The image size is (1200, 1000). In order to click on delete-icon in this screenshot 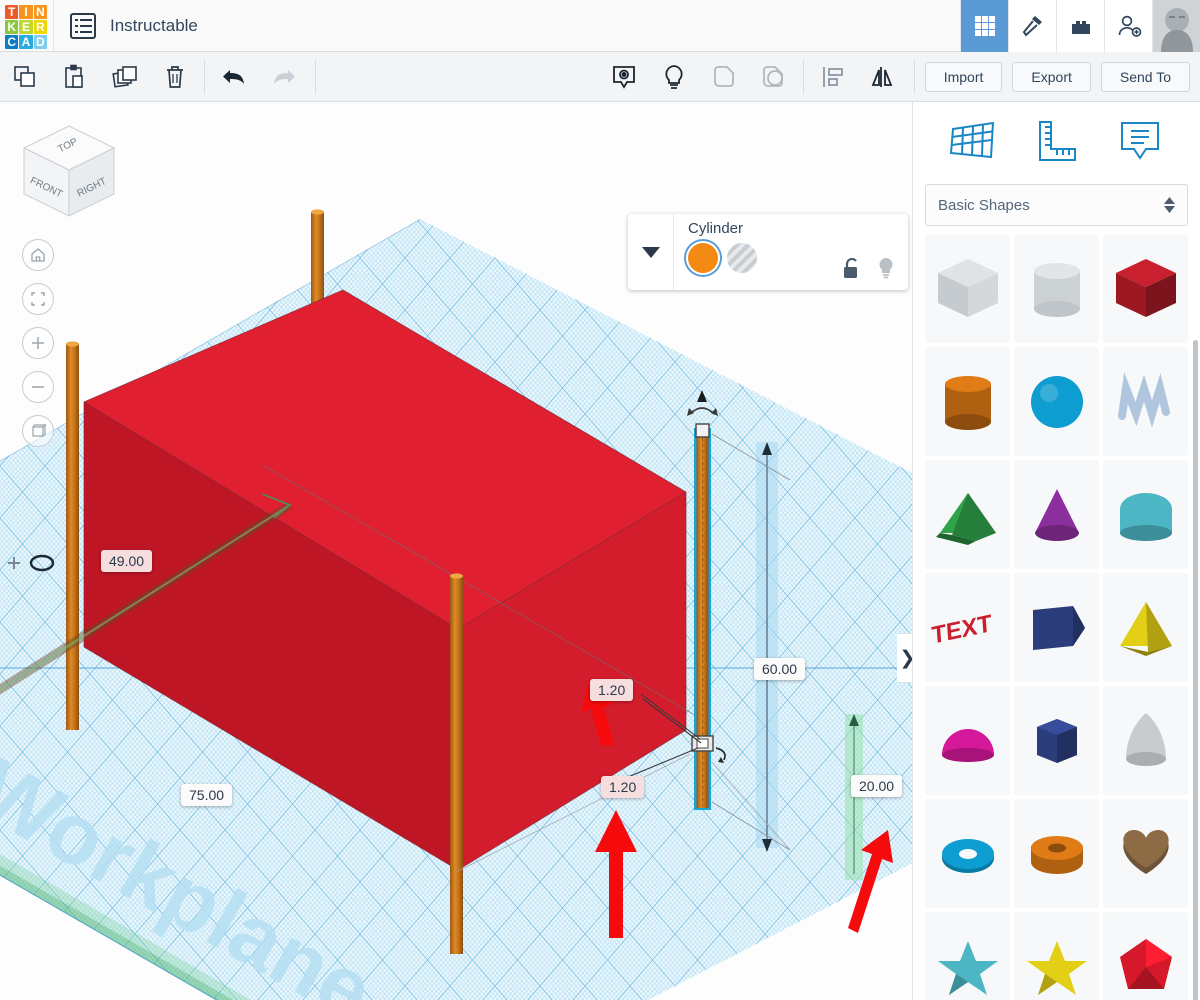, I will do `click(175, 77)`.